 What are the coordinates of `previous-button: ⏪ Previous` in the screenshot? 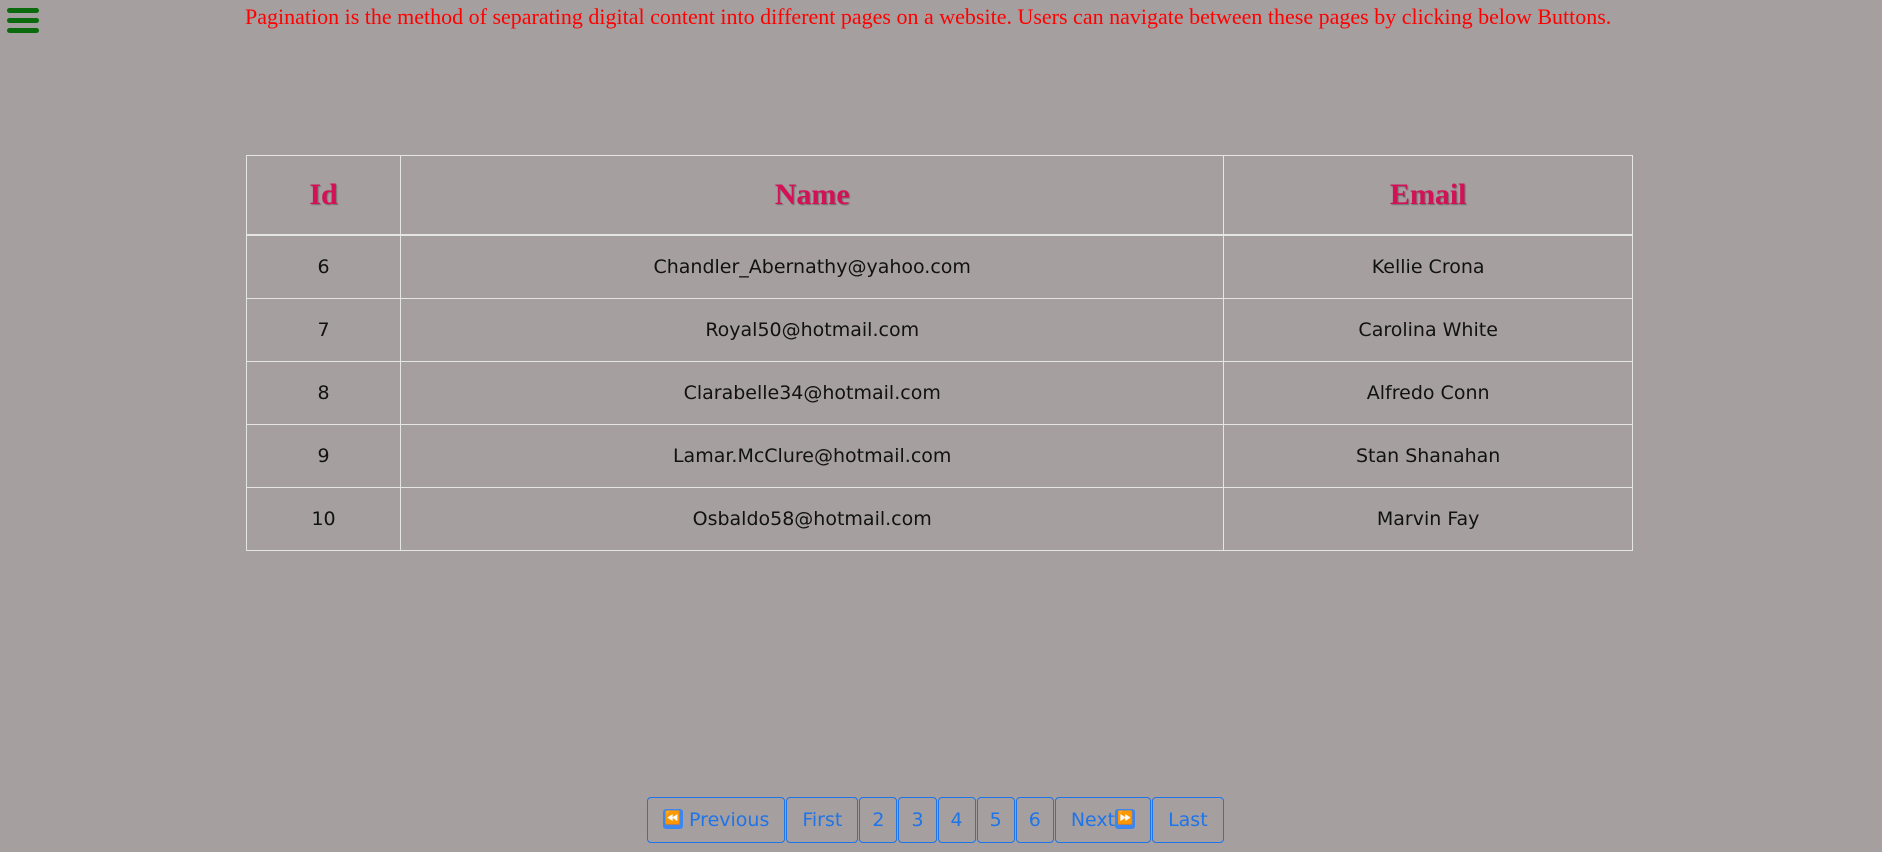 It's located at (716, 820).